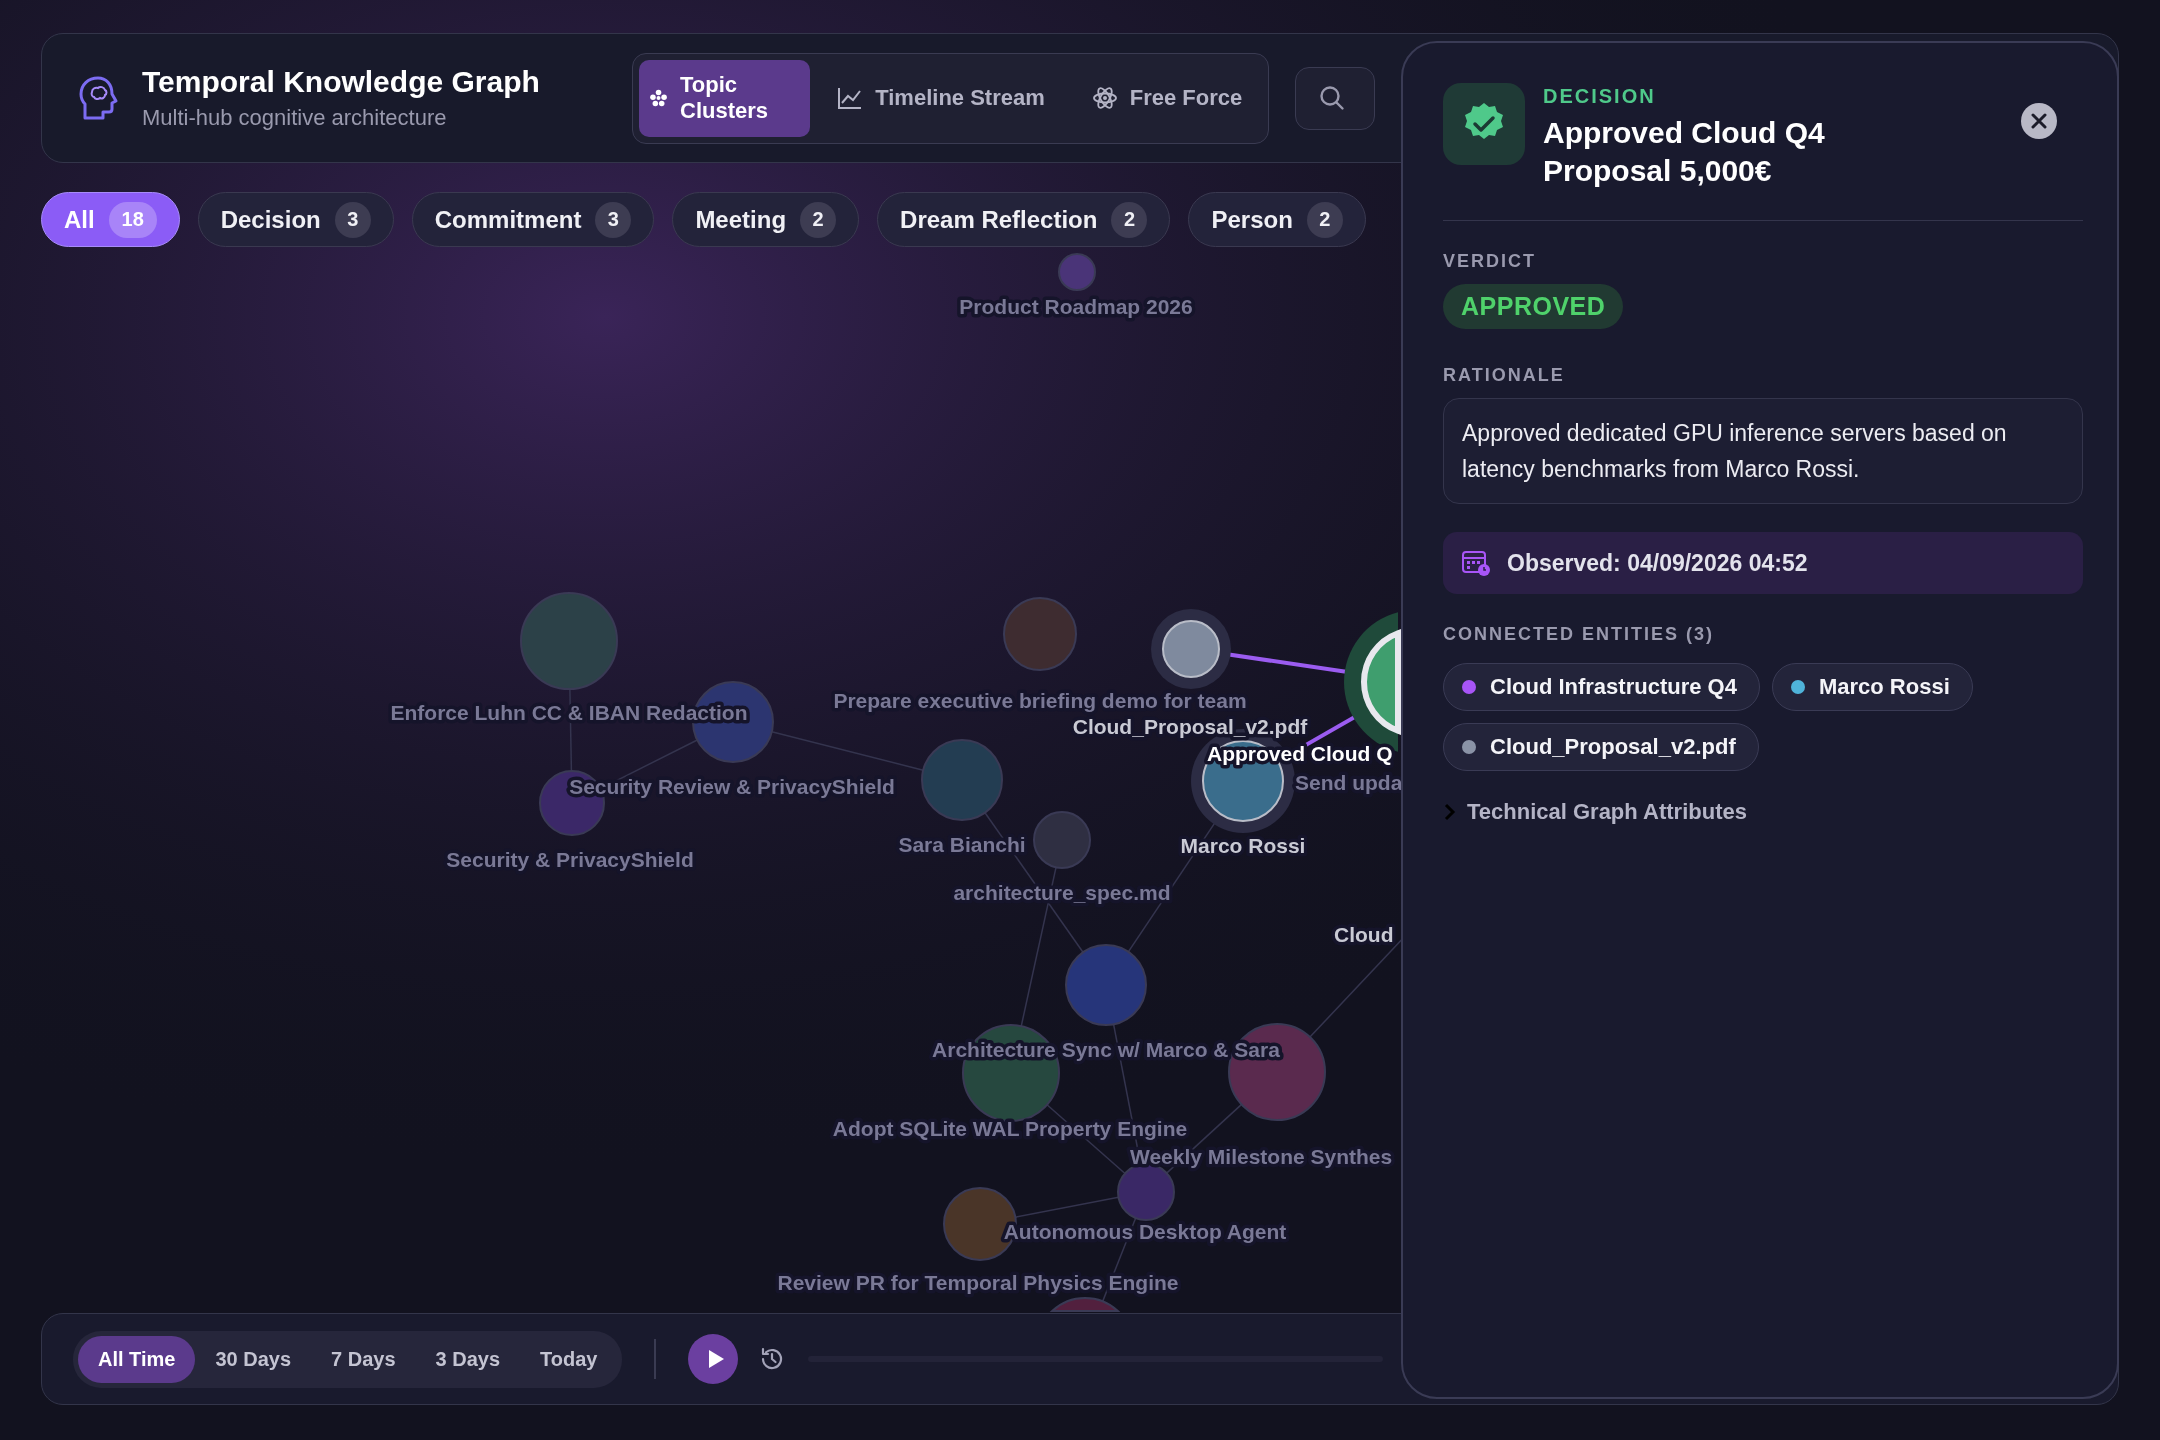 The width and height of the screenshot is (2160, 1440). What do you see at coordinates (1763, 451) in the screenshot?
I see `rationale-text: Approved dedicated GPU inference servers based on latency benchmarks from Marco Rossi.` at bounding box center [1763, 451].